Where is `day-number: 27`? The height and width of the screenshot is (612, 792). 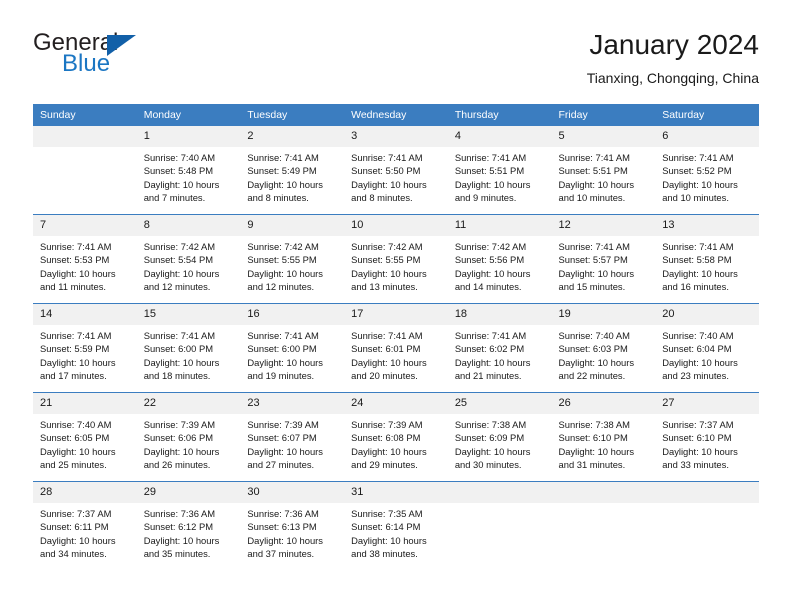 day-number: 27 is located at coordinates (707, 403).